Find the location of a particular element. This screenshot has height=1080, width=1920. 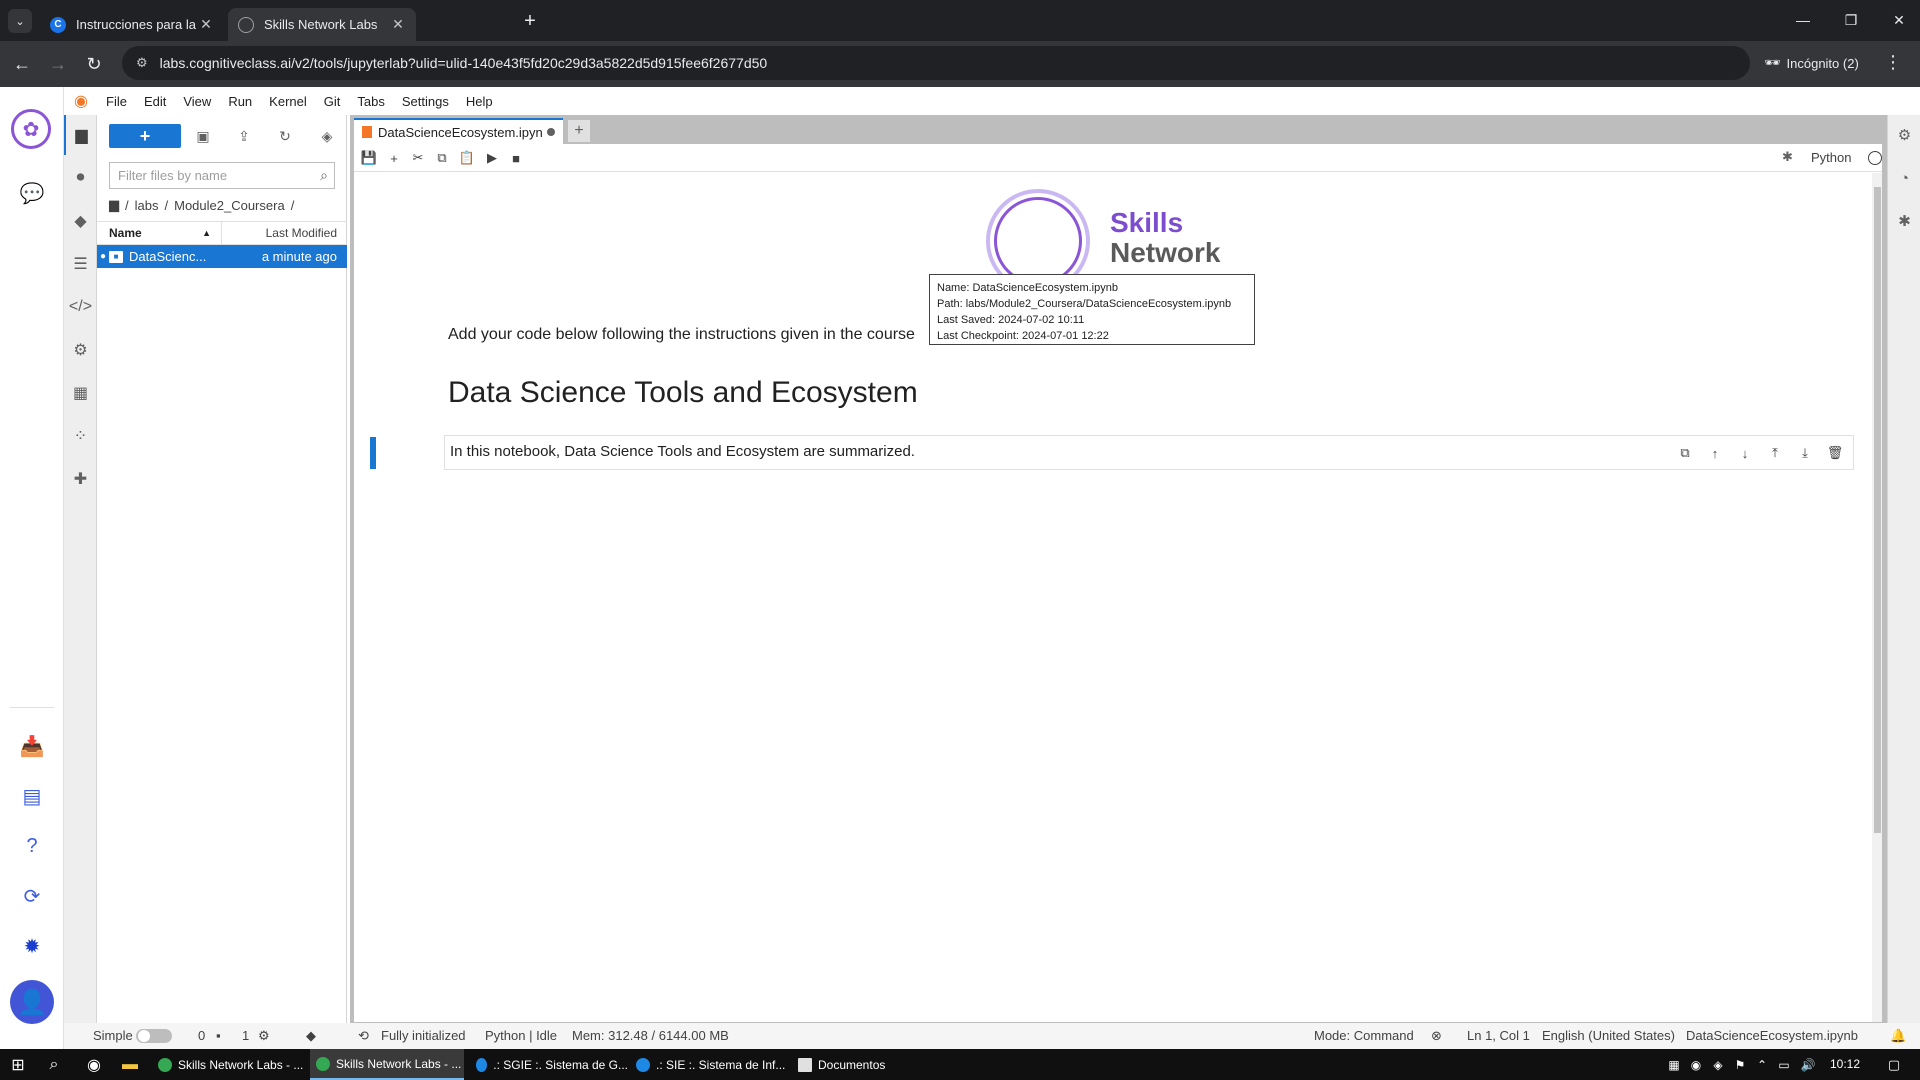

restore-icon: ❐ is located at coordinates (1851, 20).